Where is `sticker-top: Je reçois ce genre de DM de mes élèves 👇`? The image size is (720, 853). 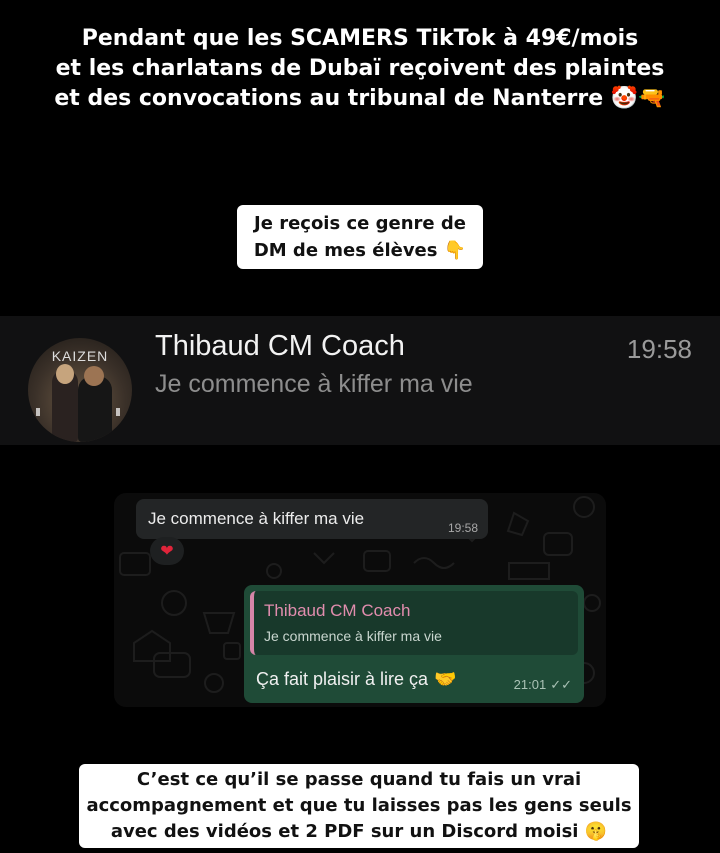
sticker-top: Je reçois ce genre de DM de mes élèves 👇 is located at coordinates (360, 237).